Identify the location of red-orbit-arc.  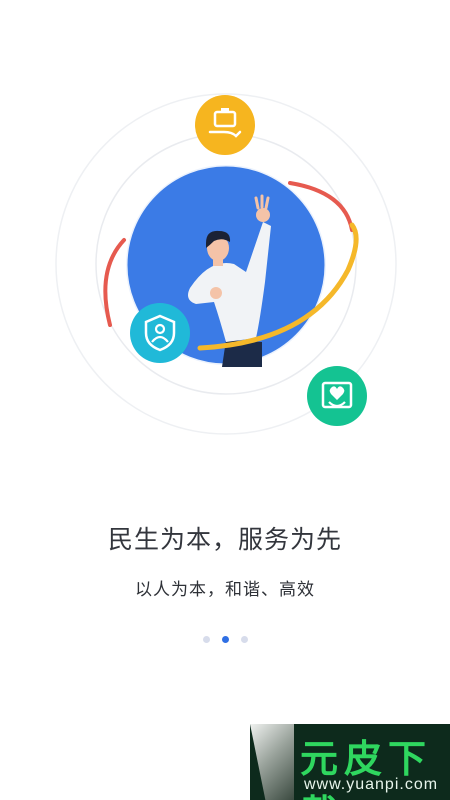
(114, 282).